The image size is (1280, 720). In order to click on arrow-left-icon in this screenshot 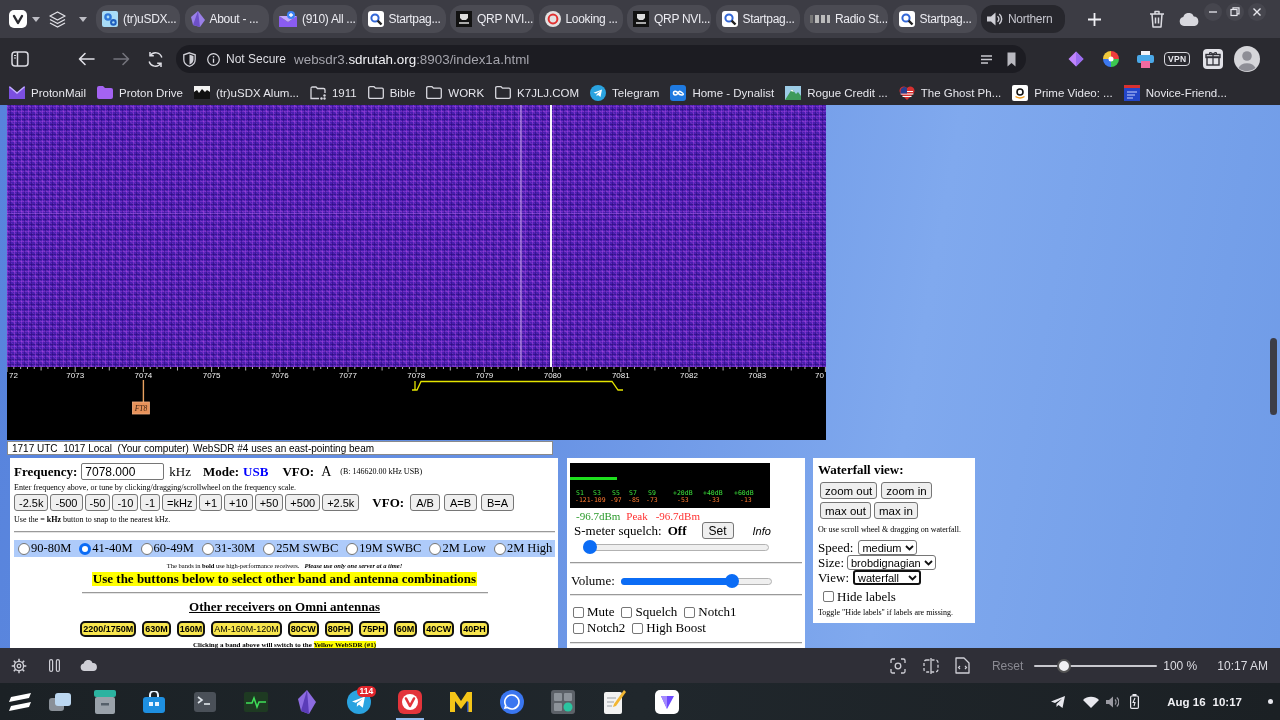, I will do `click(86, 59)`.